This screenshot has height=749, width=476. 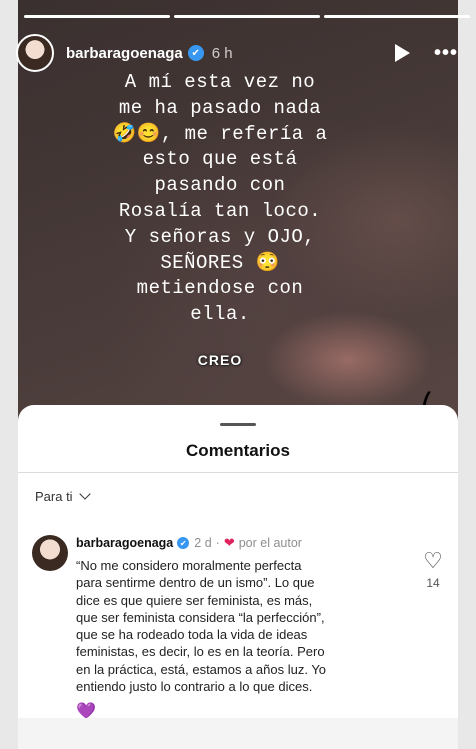 What do you see at coordinates (84, 494) in the screenshot?
I see `chevron-down-icon` at bounding box center [84, 494].